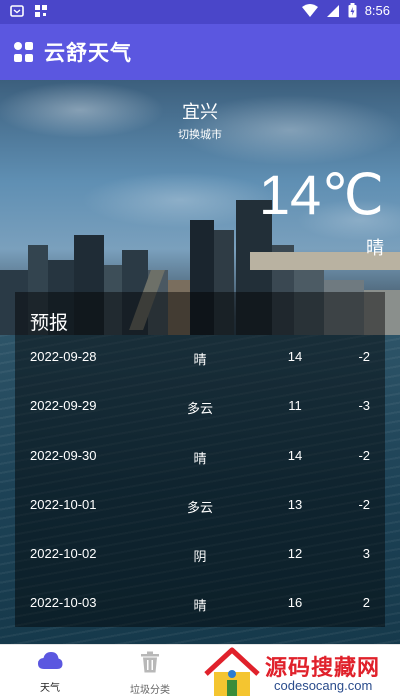 The width and height of the screenshot is (400, 700). What do you see at coordinates (50, 672) in the screenshot?
I see `nav-item-weather: 天气` at bounding box center [50, 672].